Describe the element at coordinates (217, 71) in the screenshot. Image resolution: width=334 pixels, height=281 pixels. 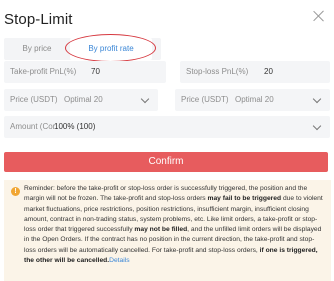
I see `stop-loss-label: Stop-loss PnL(%)` at that location.